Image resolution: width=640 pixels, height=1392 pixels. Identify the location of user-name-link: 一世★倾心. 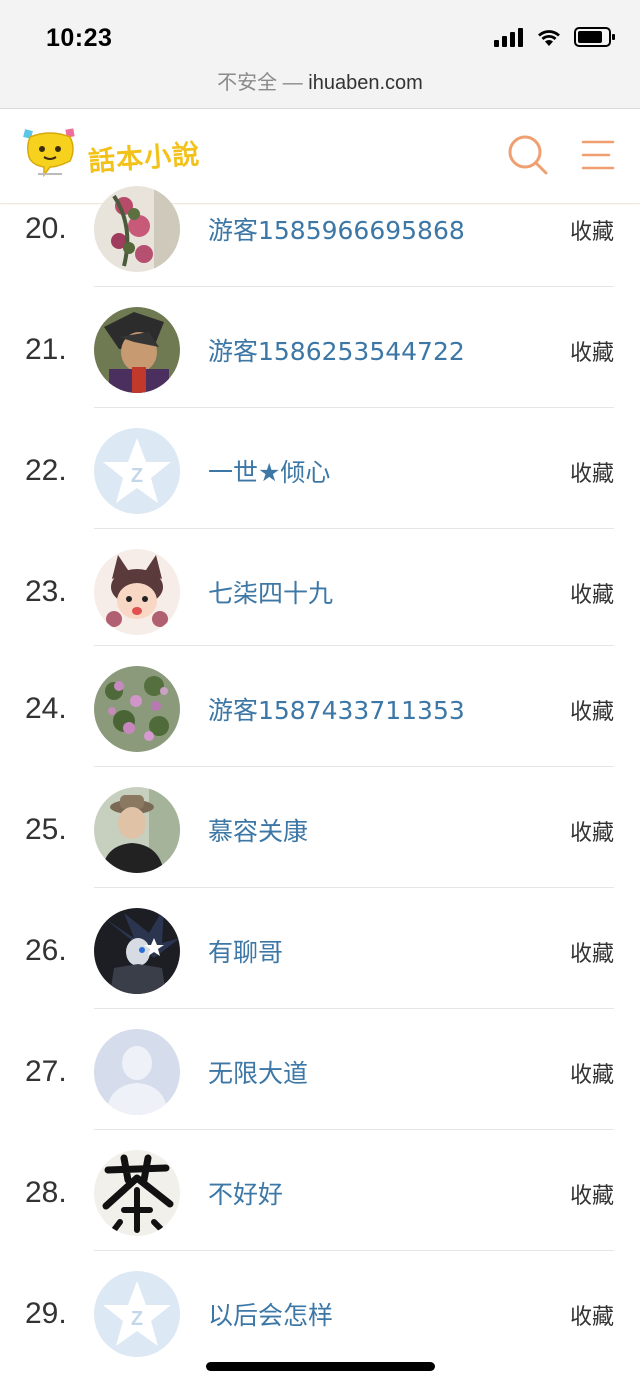
(269, 471).